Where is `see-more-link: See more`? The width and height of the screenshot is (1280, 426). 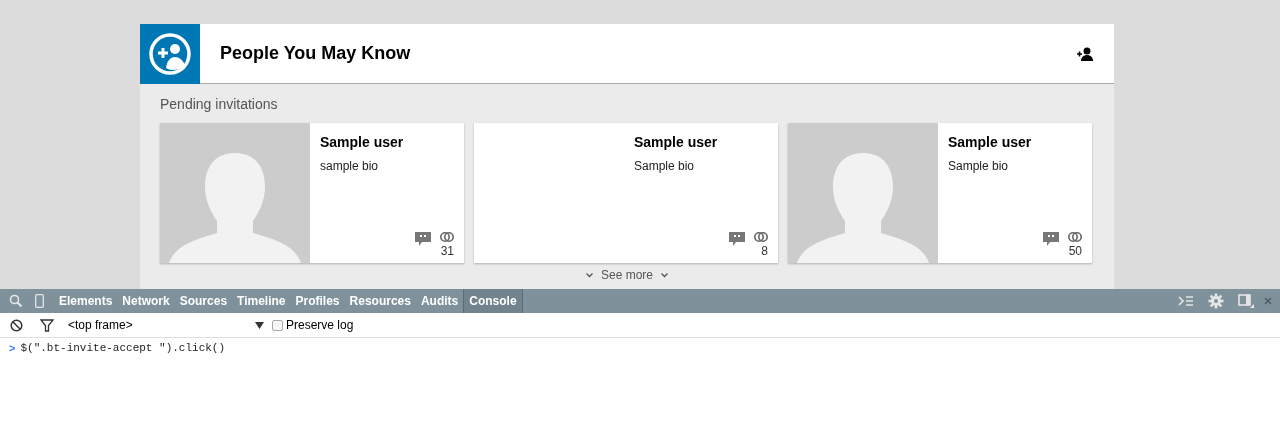
see-more-link: See more is located at coordinates (627, 275).